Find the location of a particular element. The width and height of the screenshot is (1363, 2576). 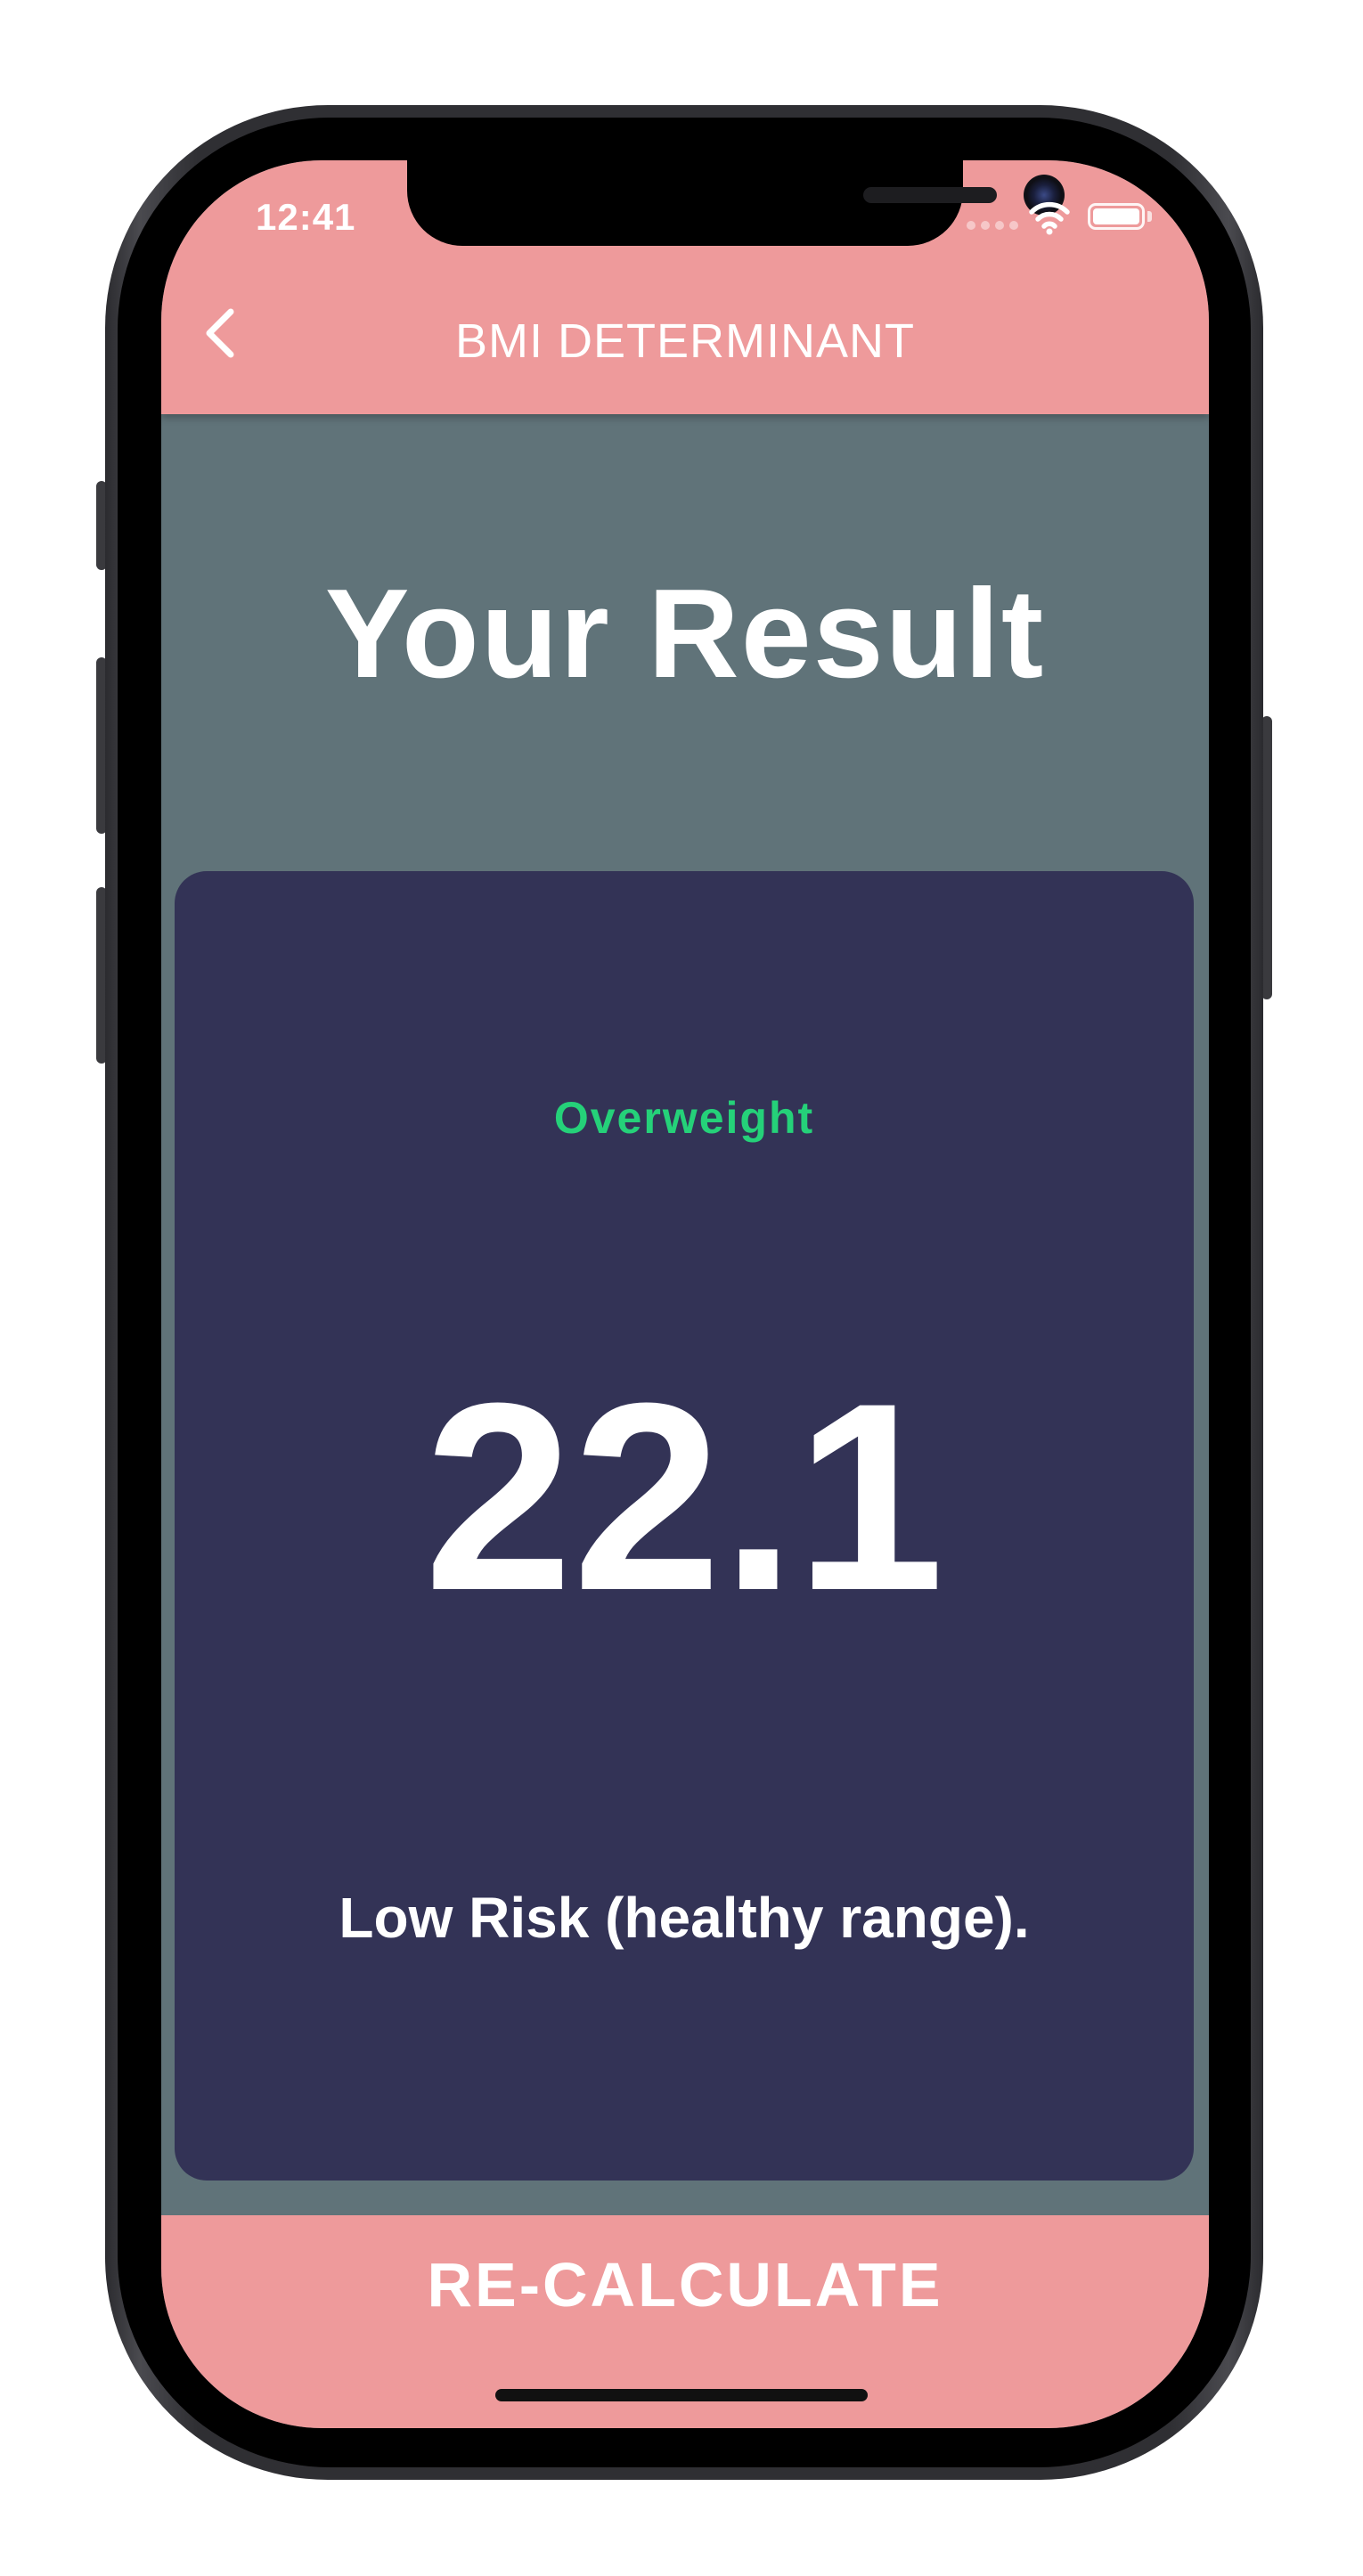

speaker-grille is located at coordinates (930, 195).